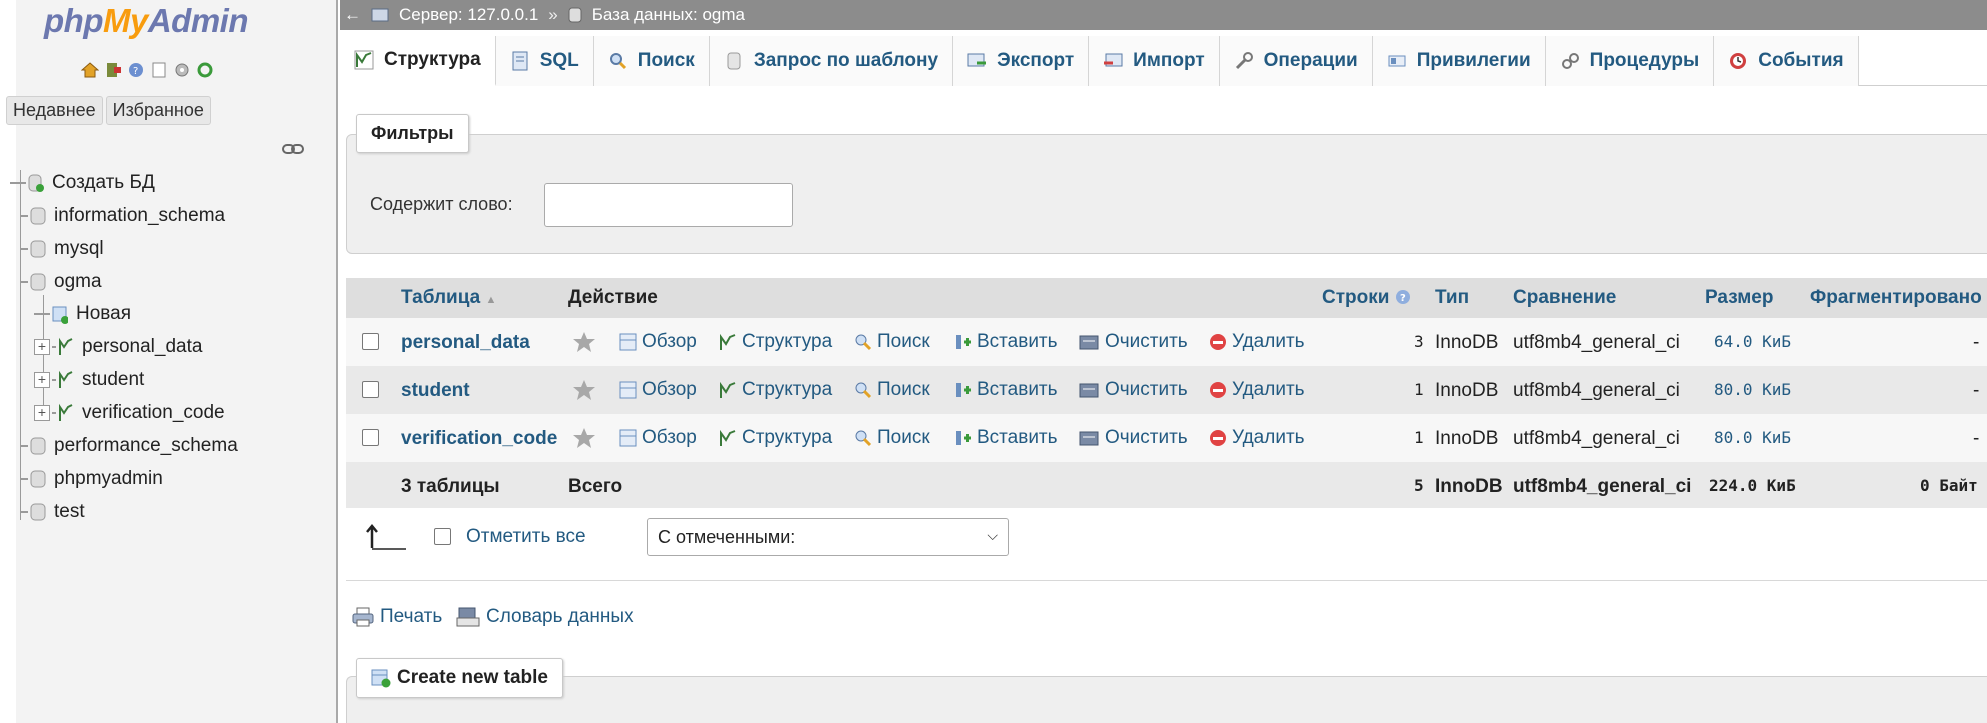 The height and width of the screenshot is (723, 1987). What do you see at coordinates (831, 61) in the screenshot?
I see `tab-query: Запрос по шаблону` at bounding box center [831, 61].